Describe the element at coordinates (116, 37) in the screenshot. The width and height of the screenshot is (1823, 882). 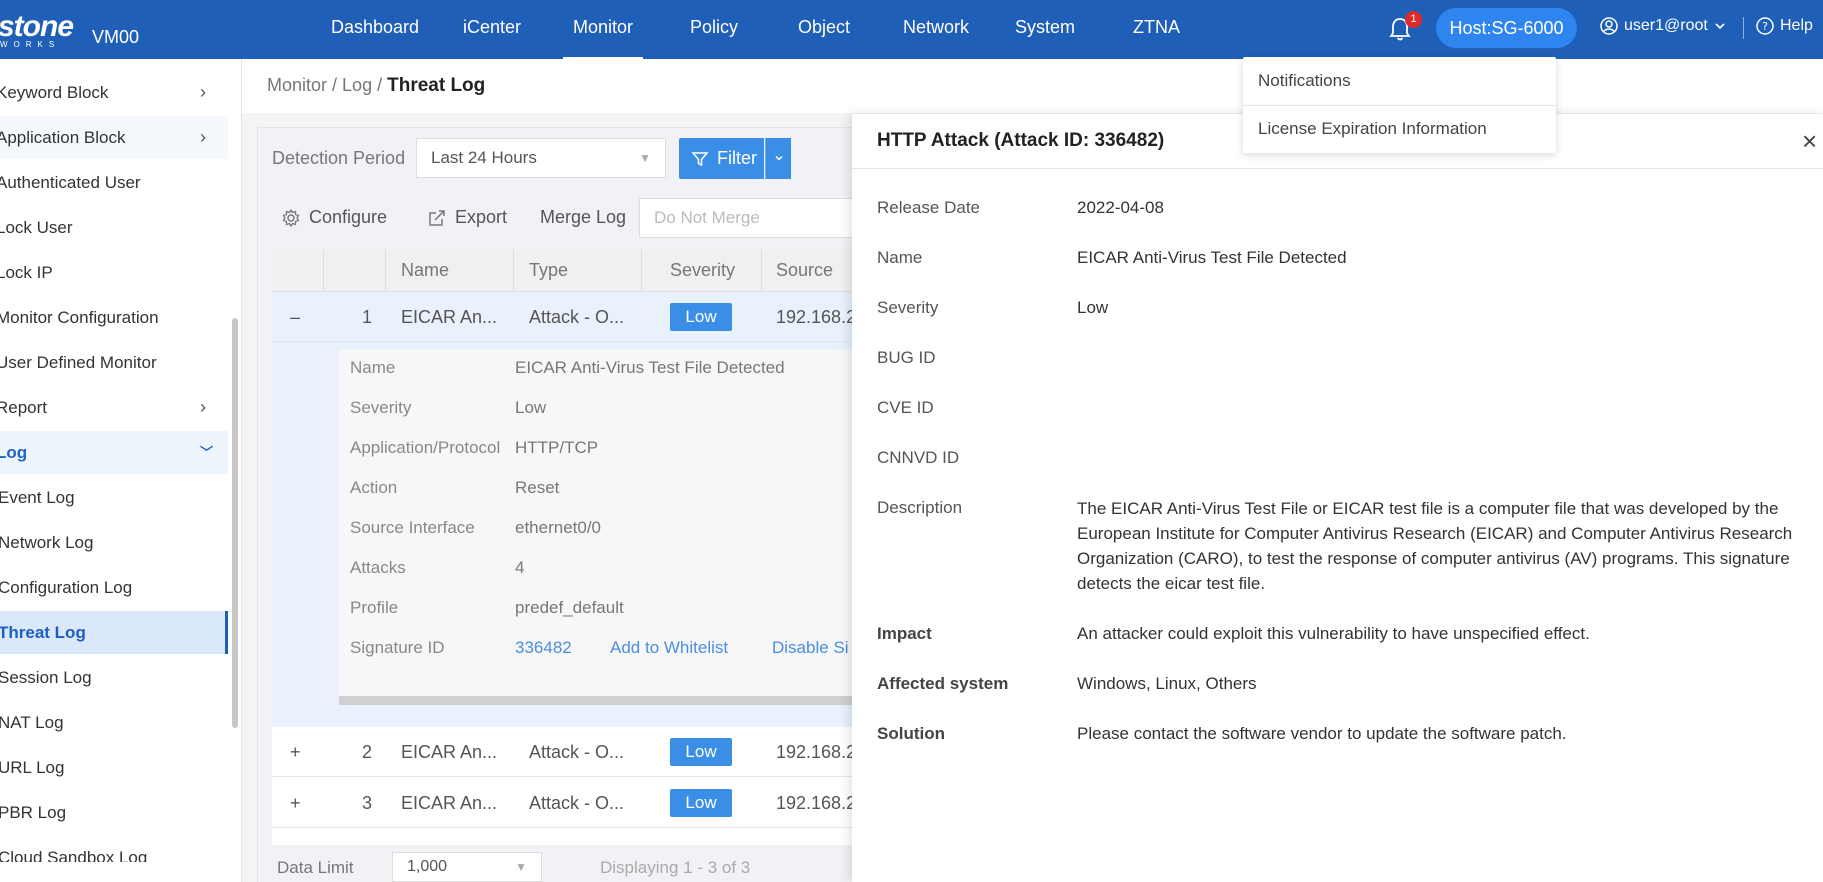
I see `device-name: VM00` at that location.